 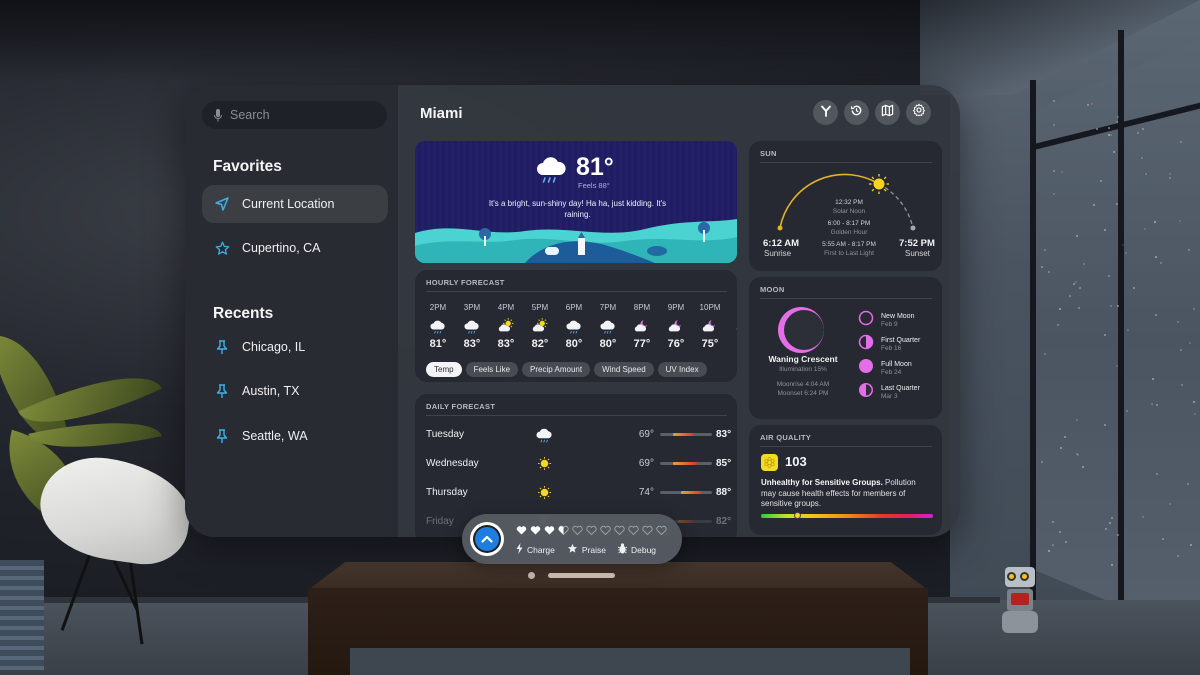 I want to click on metric-chip-temp: Temp, so click(x=444, y=369).